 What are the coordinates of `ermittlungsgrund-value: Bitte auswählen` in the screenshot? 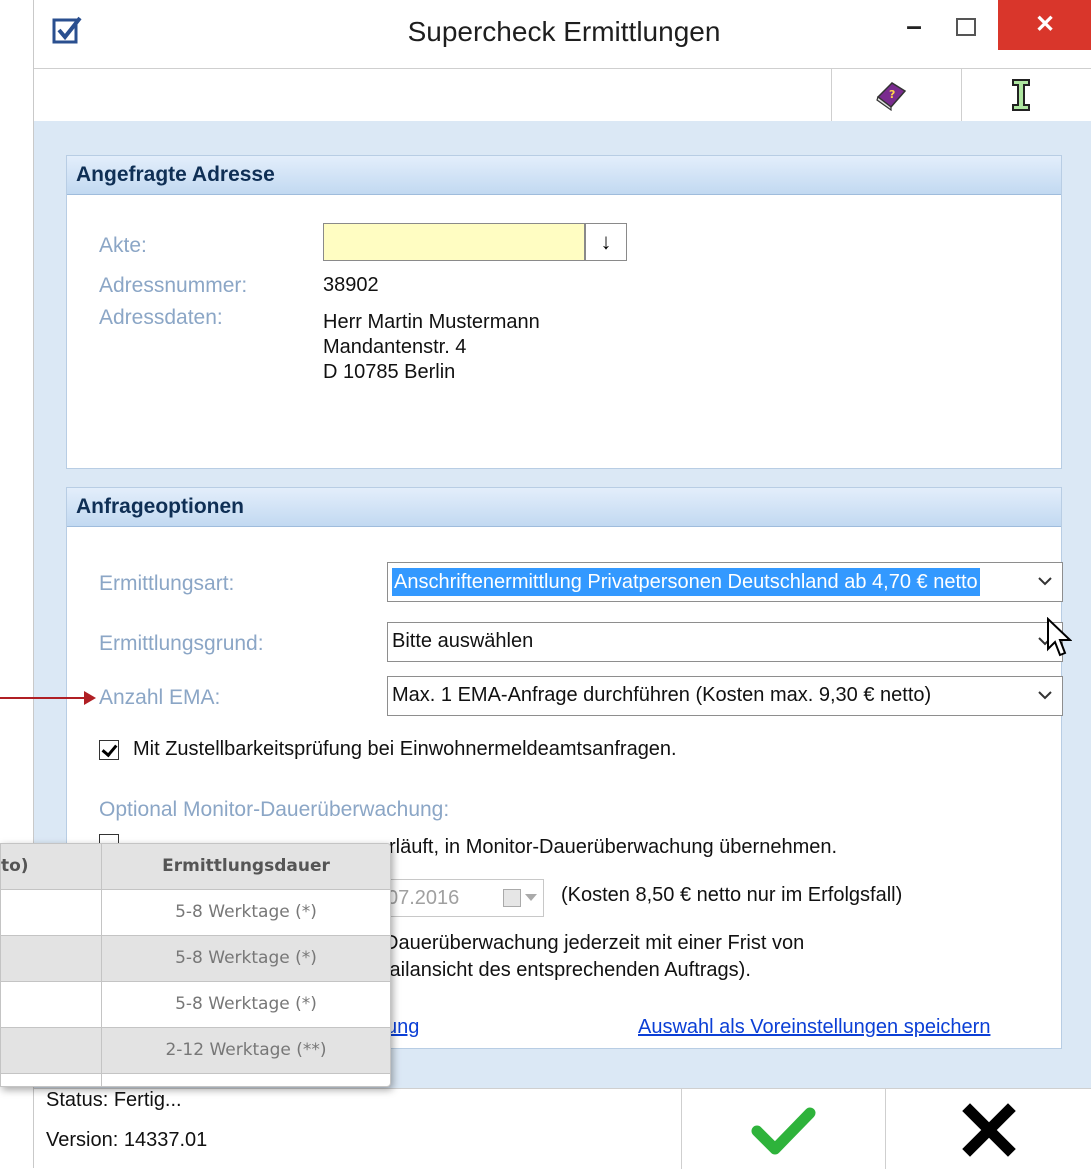 It's located at (463, 641).